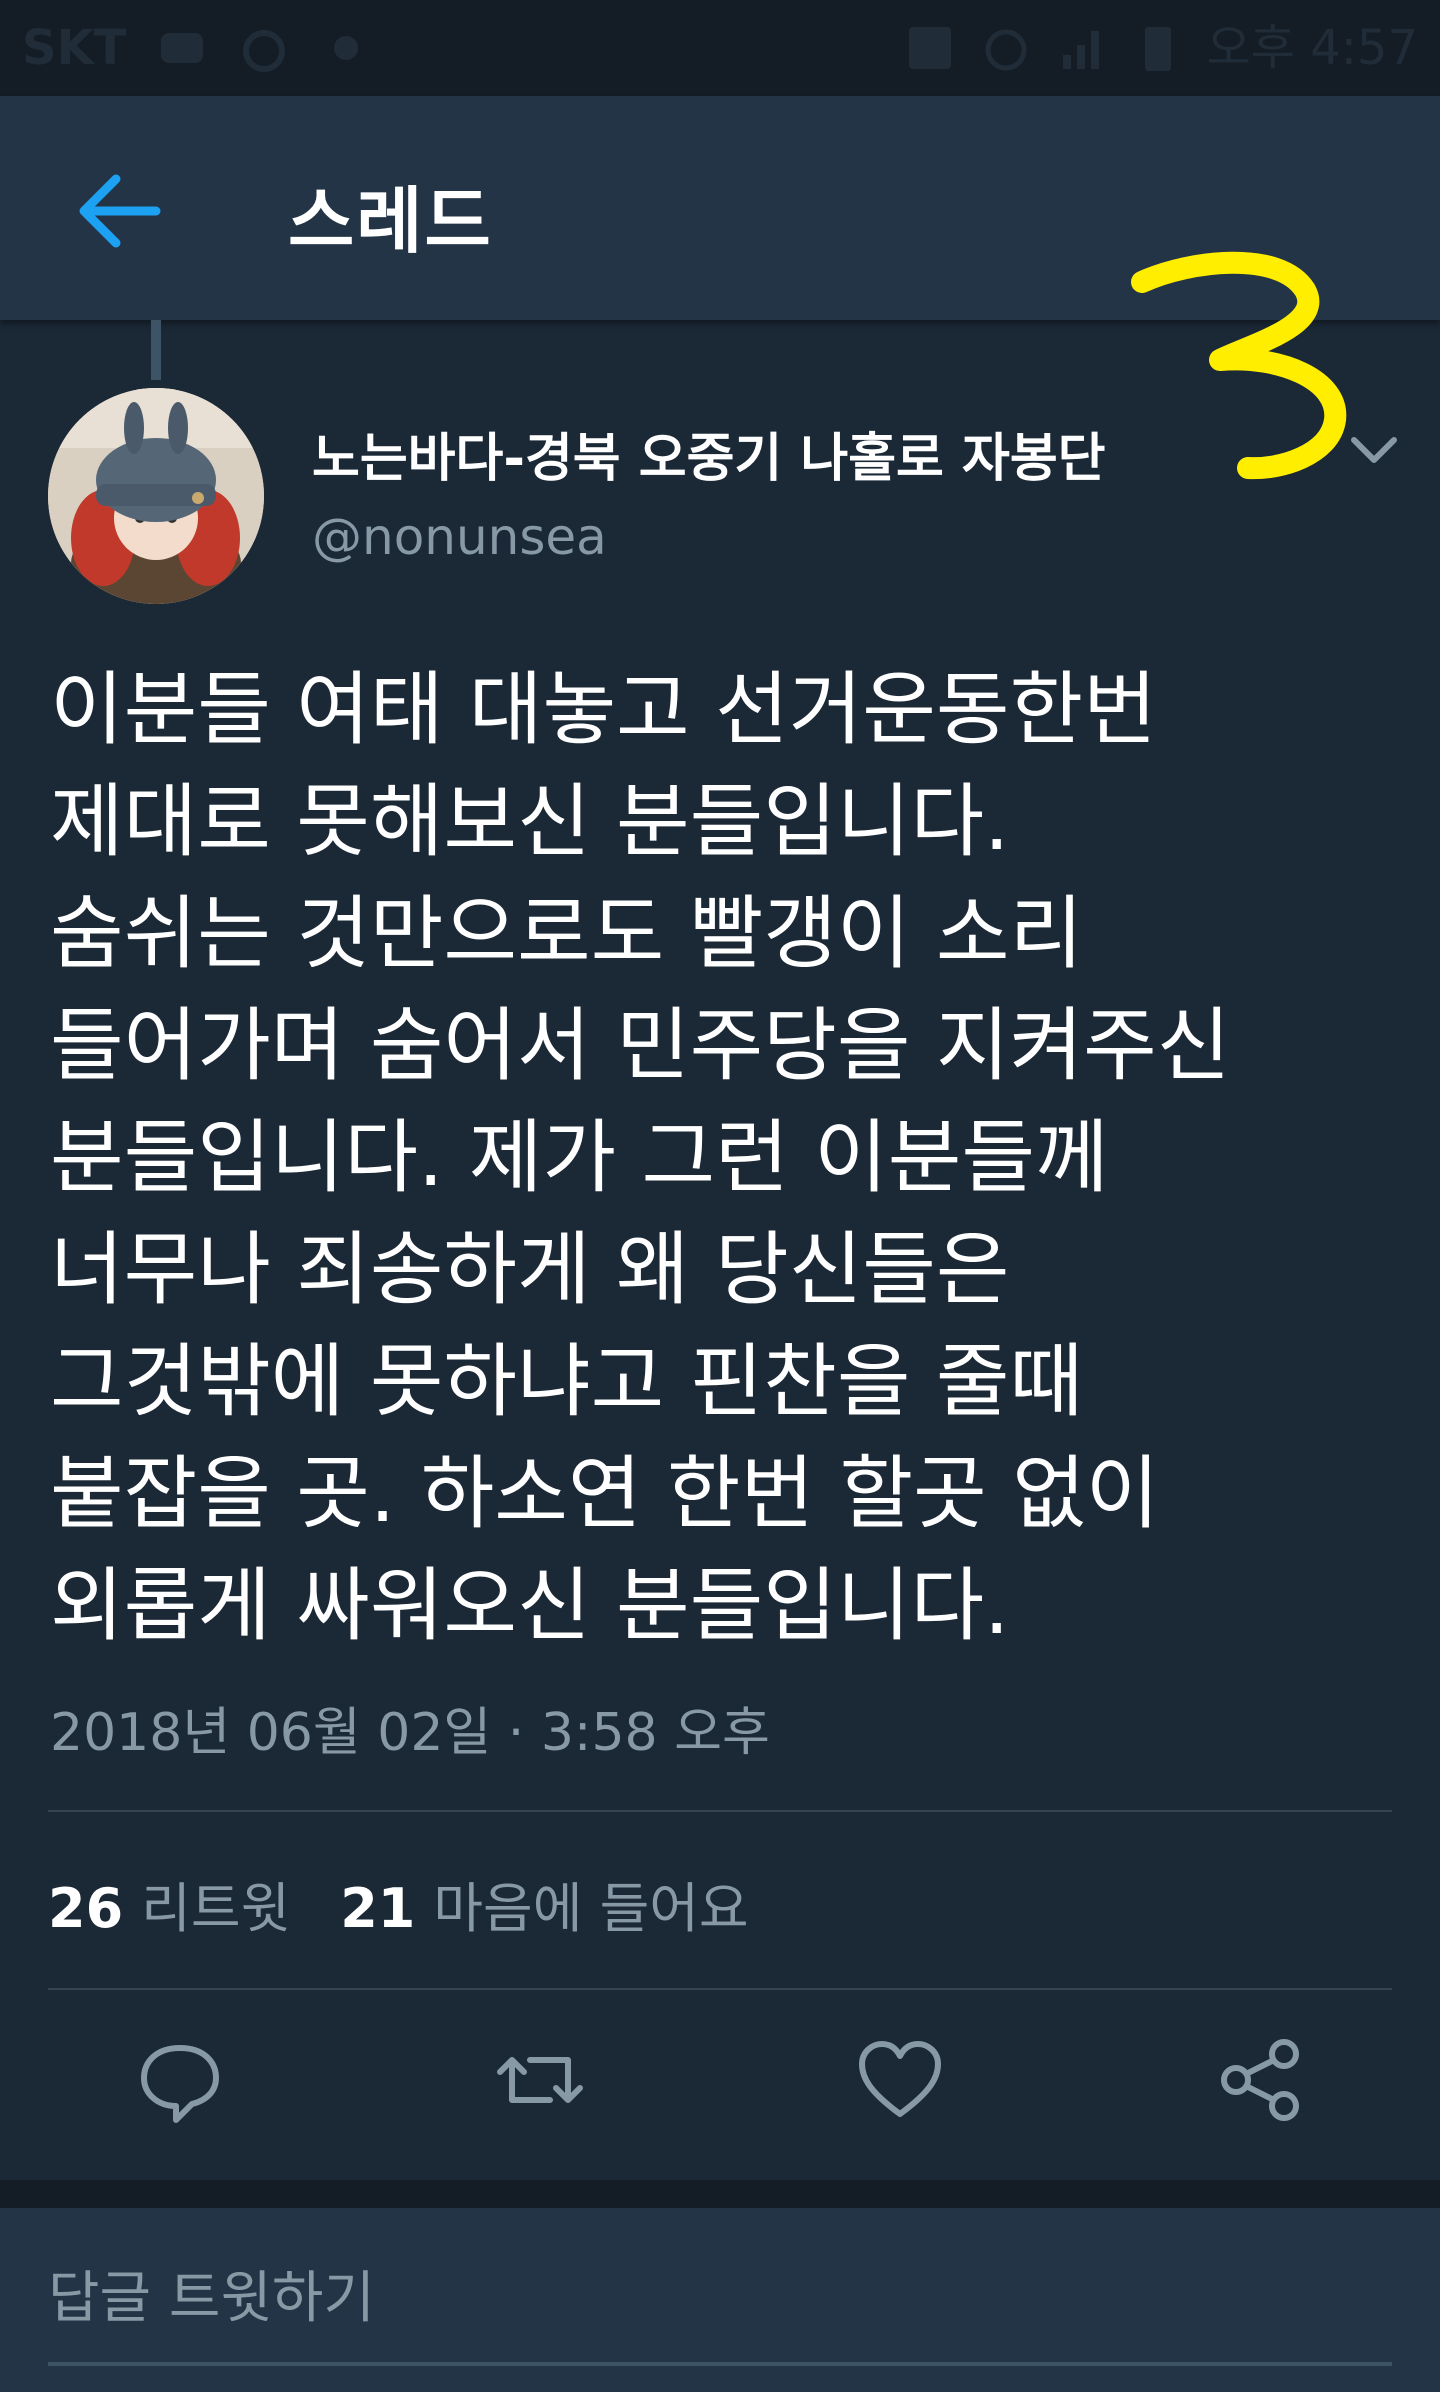 This screenshot has height=2392, width=1440. What do you see at coordinates (216, 1908) in the screenshot?
I see `retweet-label: 리트윗` at bounding box center [216, 1908].